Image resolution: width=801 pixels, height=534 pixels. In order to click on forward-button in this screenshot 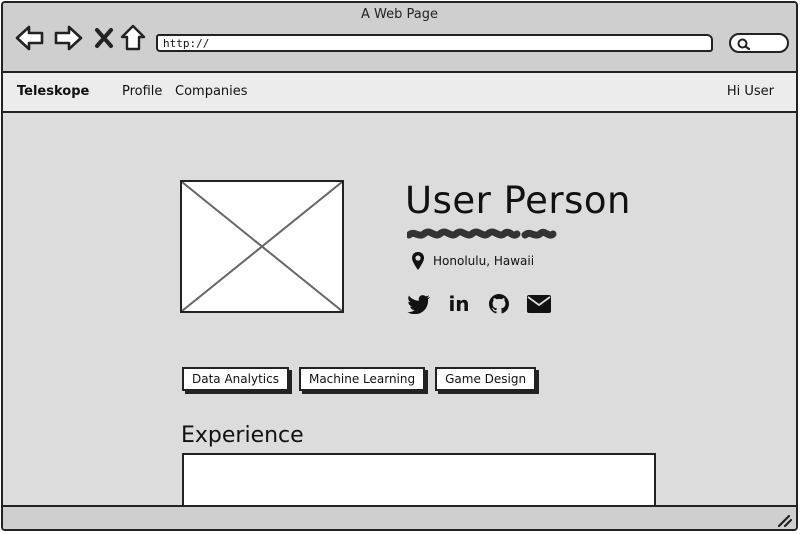, I will do `click(68, 38)`.